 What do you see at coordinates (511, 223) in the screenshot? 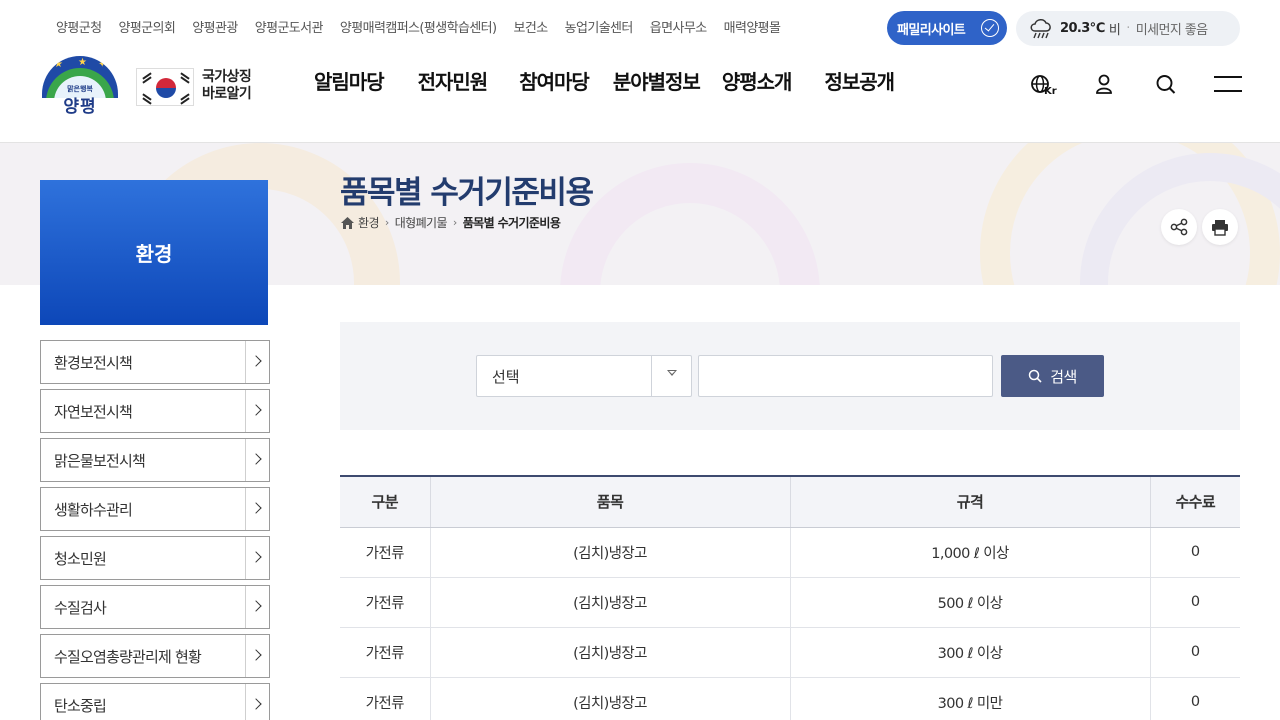
I see `breadcrumb-current: 품목별 수거기준비용` at bounding box center [511, 223].